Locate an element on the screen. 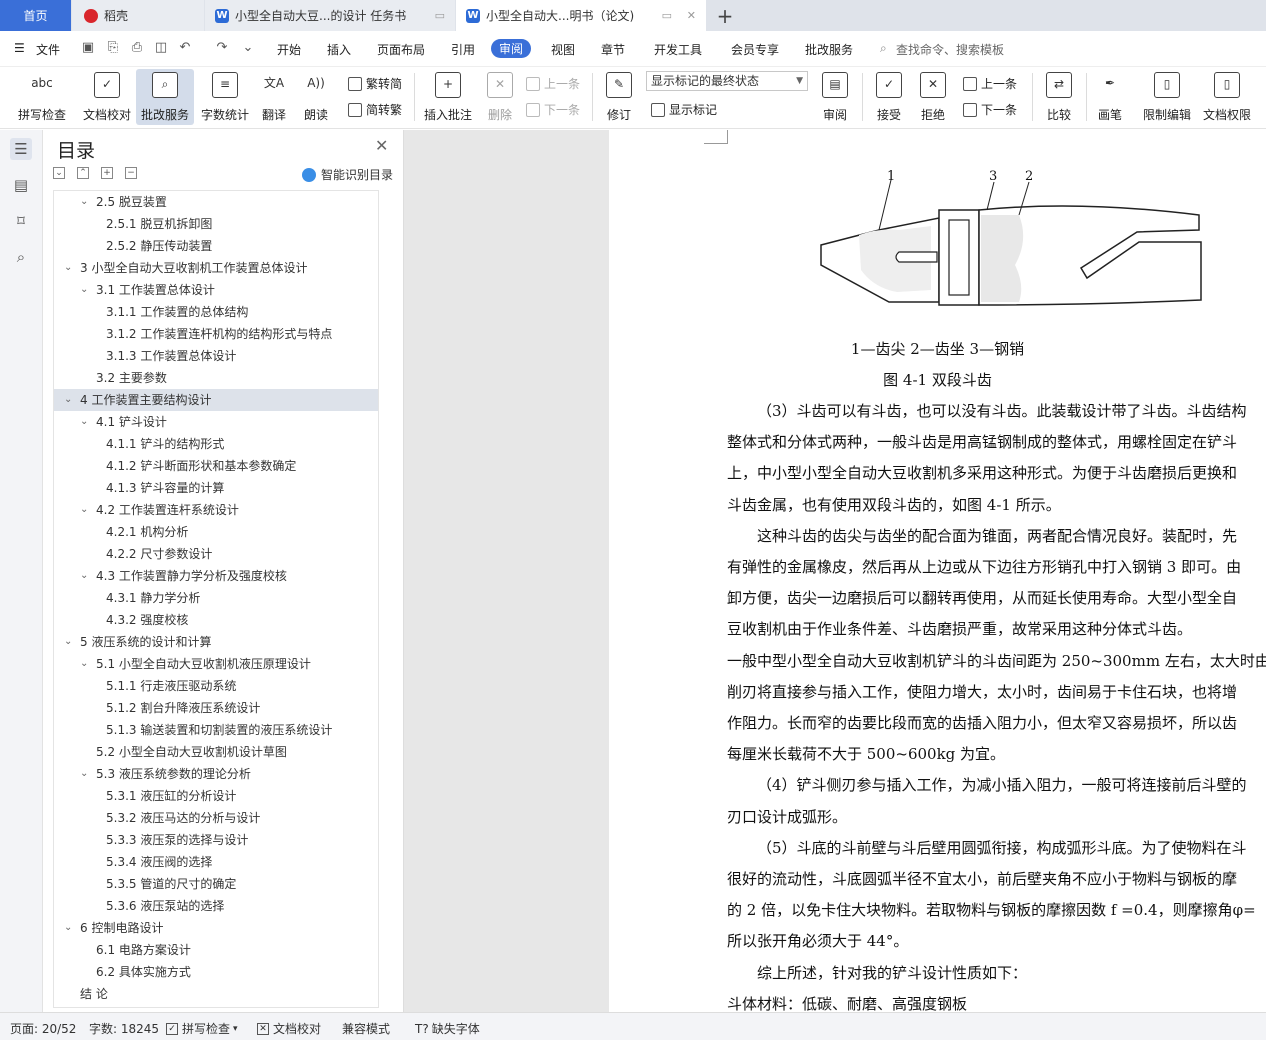 This screenshot has height=1040, width=1266. toc-item: ⌄ 4 工作装置主要结构设计 is located at coordinates (216, 400).